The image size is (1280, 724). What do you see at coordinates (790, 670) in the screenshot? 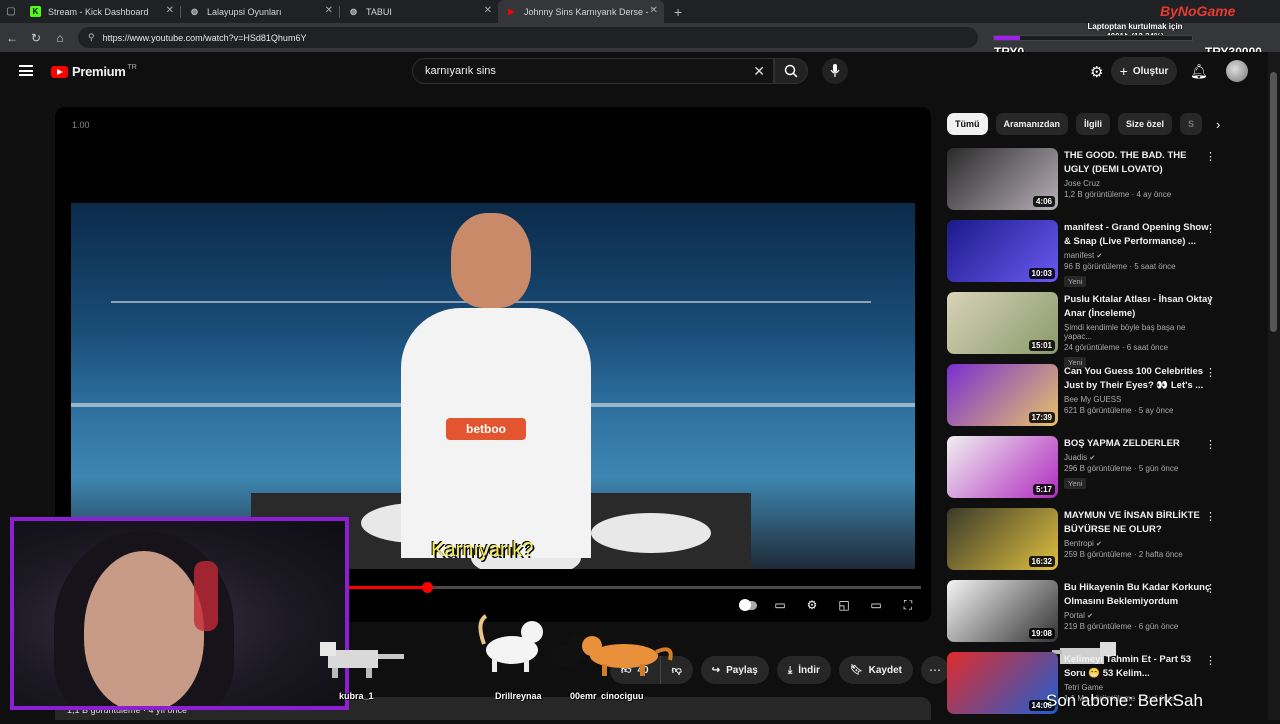
I see `download-icon: ⤓` at bounding box center [790, 670].